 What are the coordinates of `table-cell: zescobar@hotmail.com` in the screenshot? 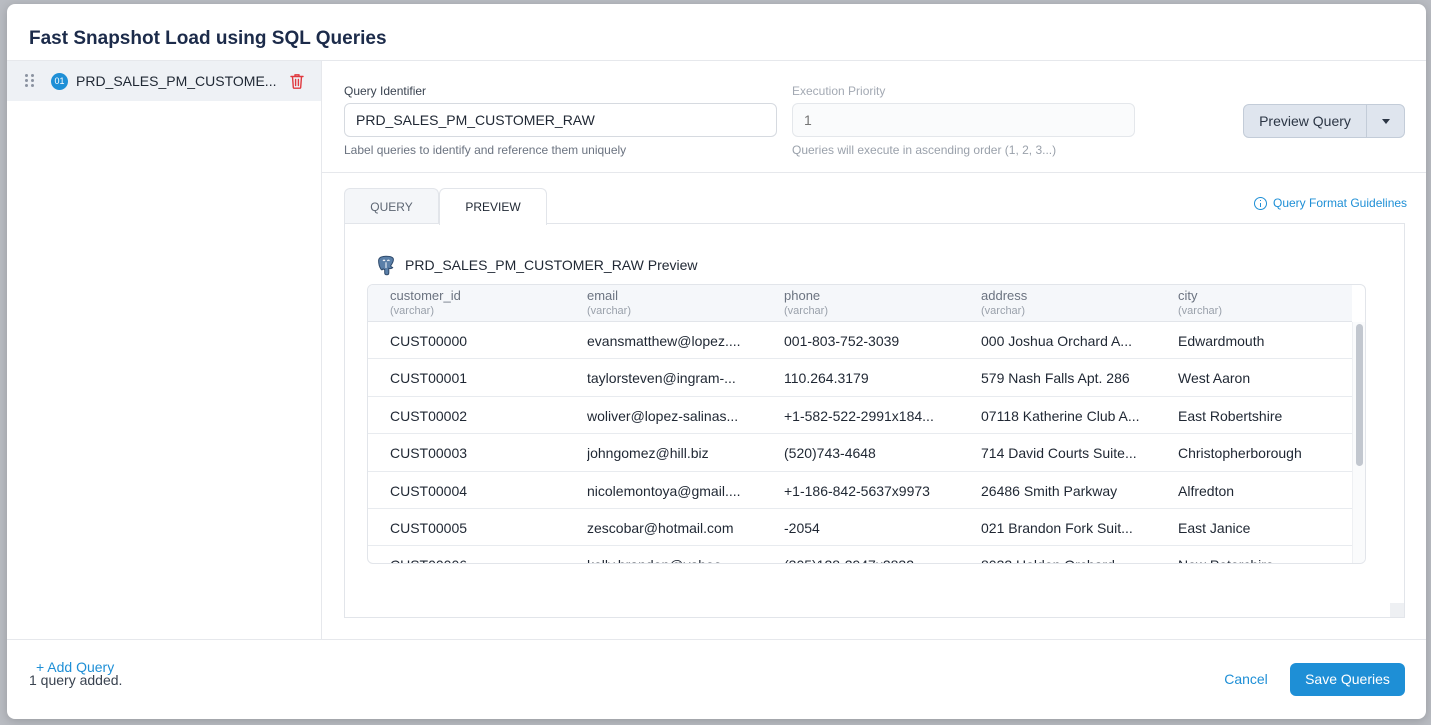 It's located at (660, 528).